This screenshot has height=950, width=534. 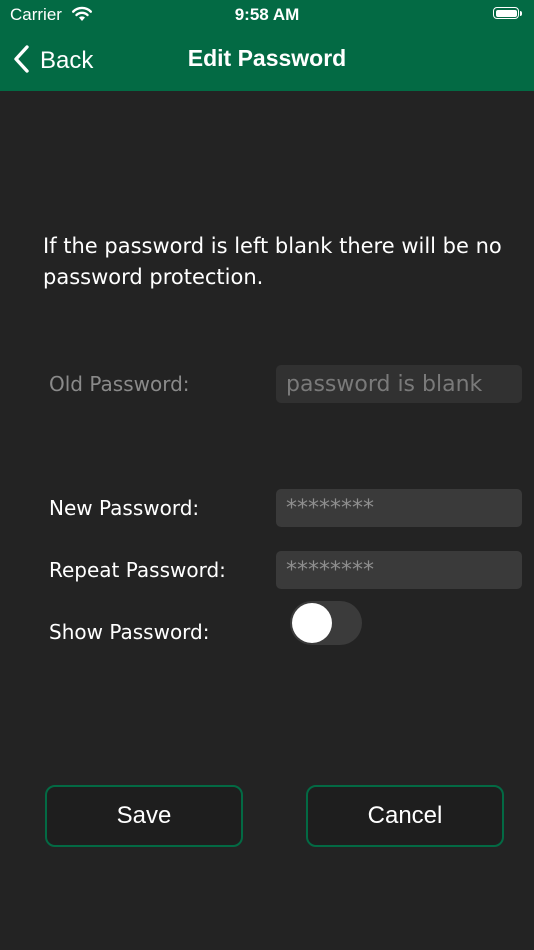 I want to click on new-password-field, so click(x=399, y=508).